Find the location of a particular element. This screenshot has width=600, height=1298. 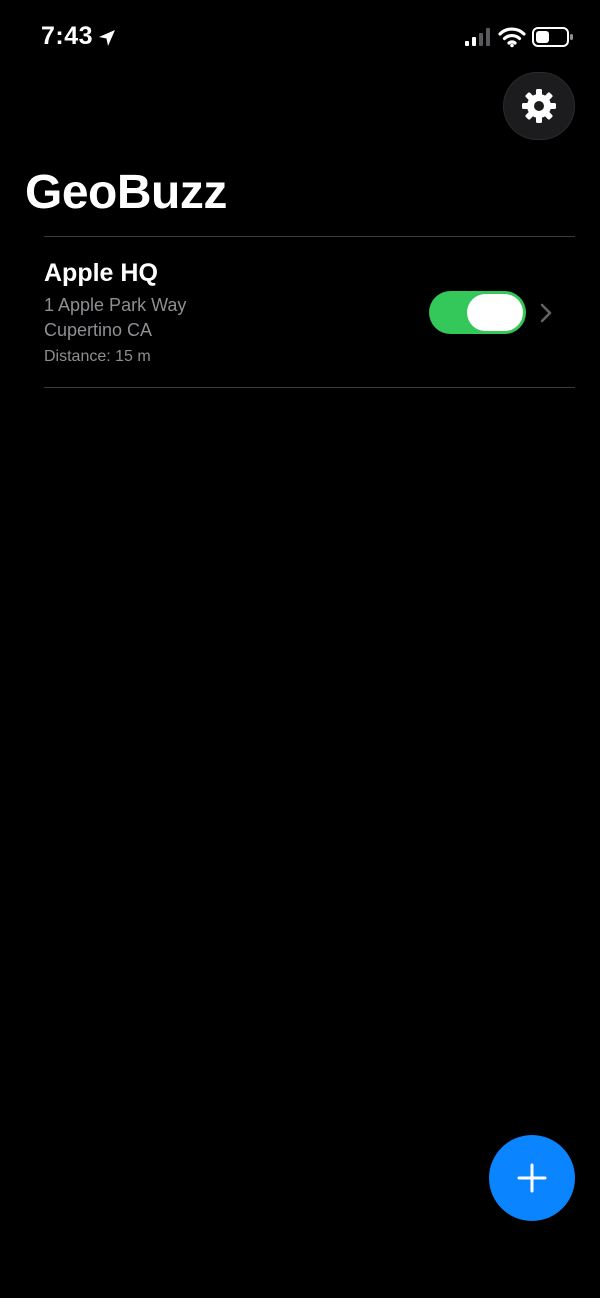

wifi-icon is located at coordinates (512, 37).